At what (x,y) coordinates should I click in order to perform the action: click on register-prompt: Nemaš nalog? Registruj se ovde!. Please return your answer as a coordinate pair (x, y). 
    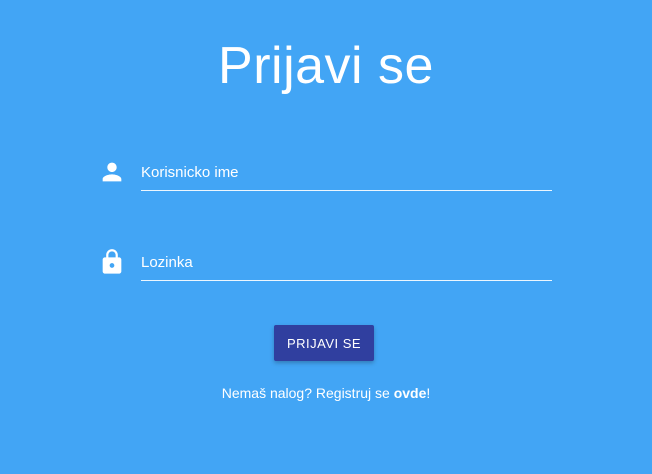
    Looking at the image, I should click on (326, 393).